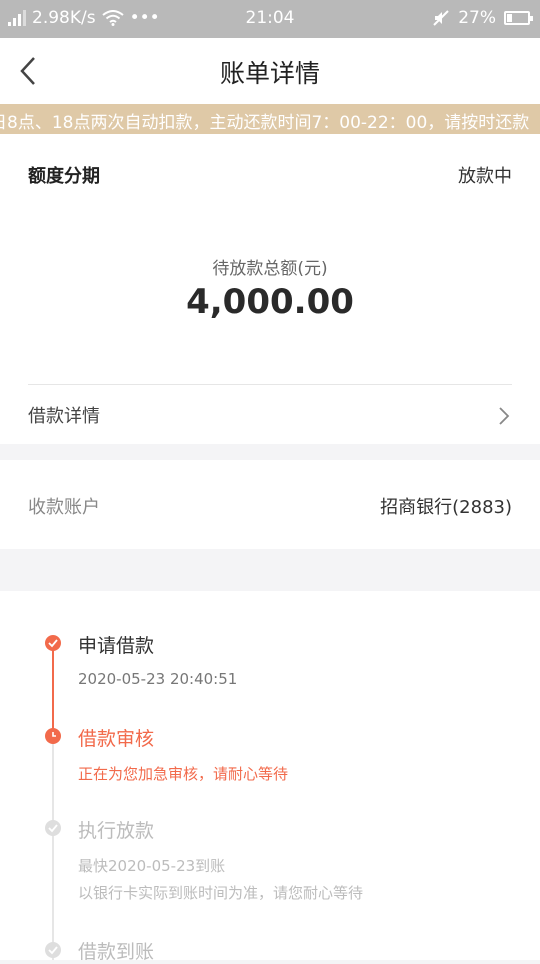 The width and height of the screenshot is (540, 964). I want to click on receiving-account-row: 收款账户 招商银行(2883), so click(270, 504).